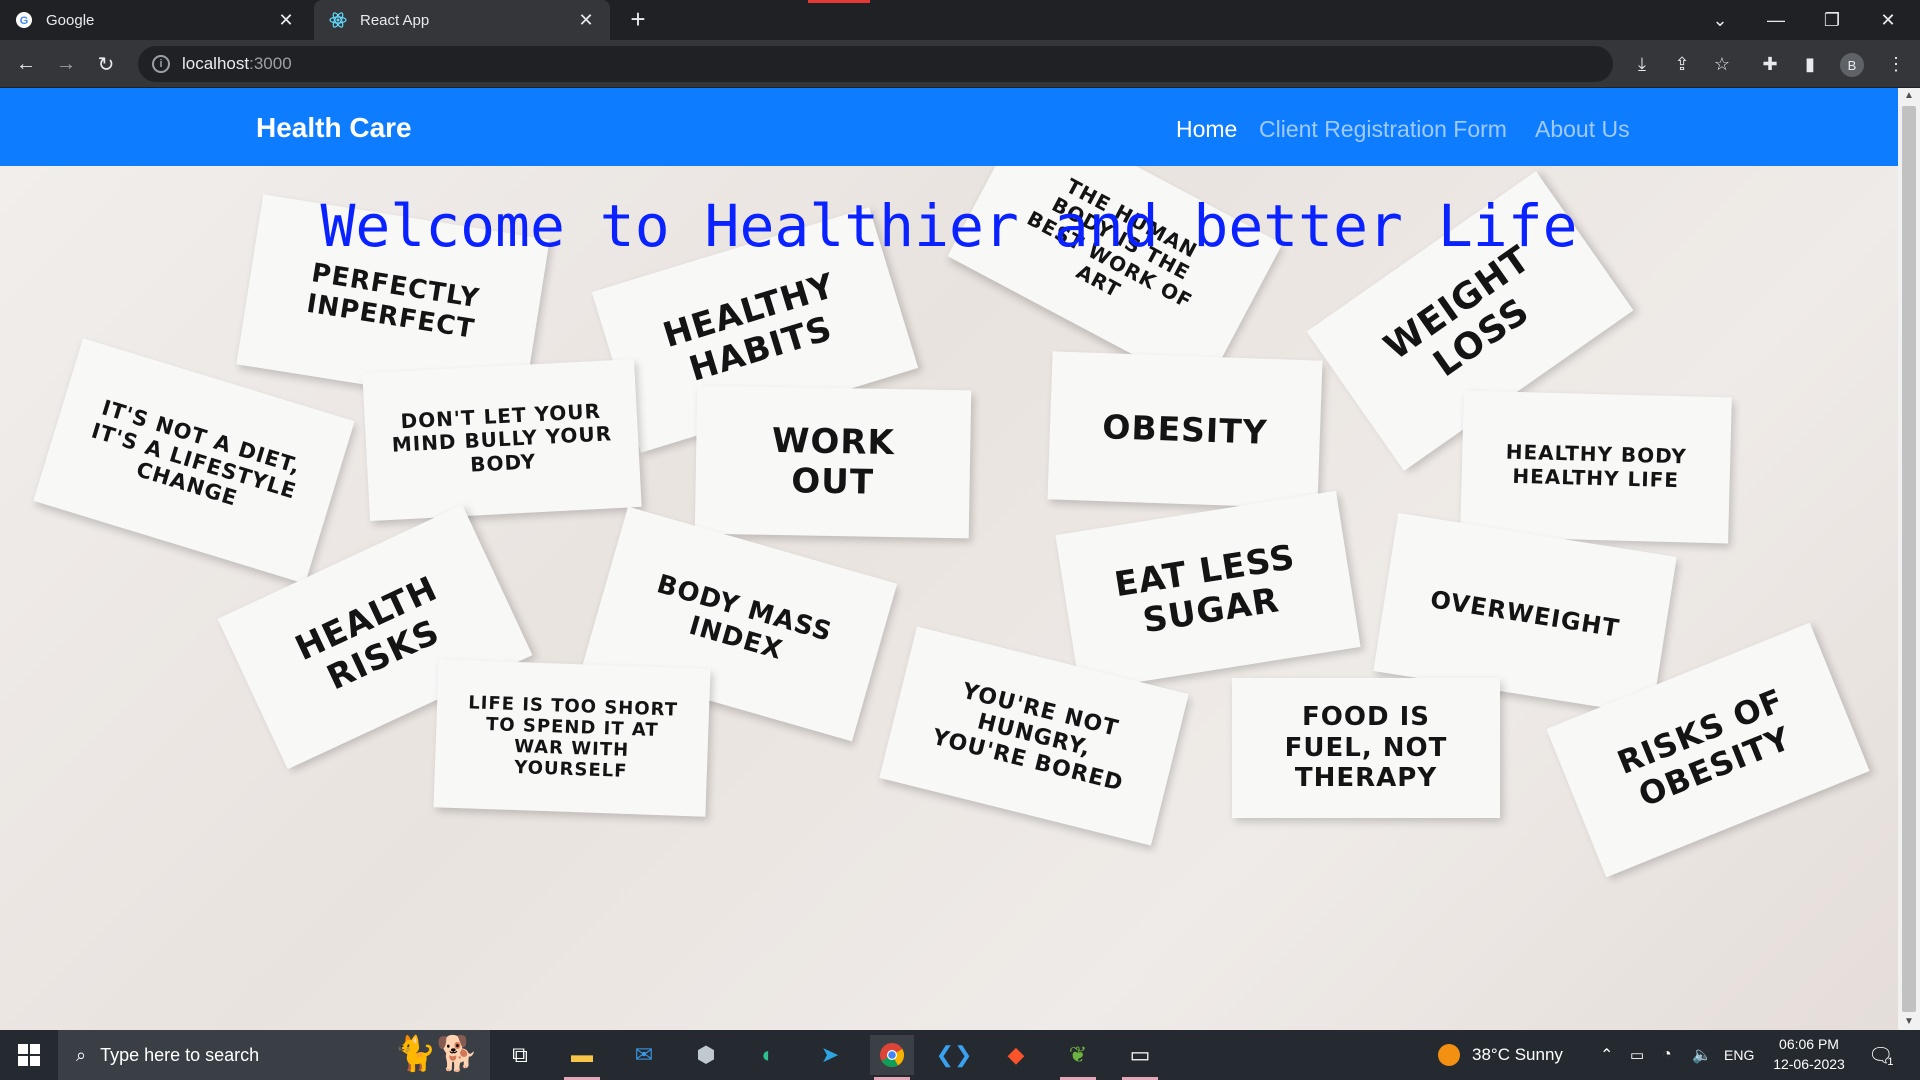 The height and width of the screenshot is (1080, 1920). What do you see at coordinates (106, 64) in the screenshot?
I see `reload-icon: ↻` at bounding box center [106, 64].